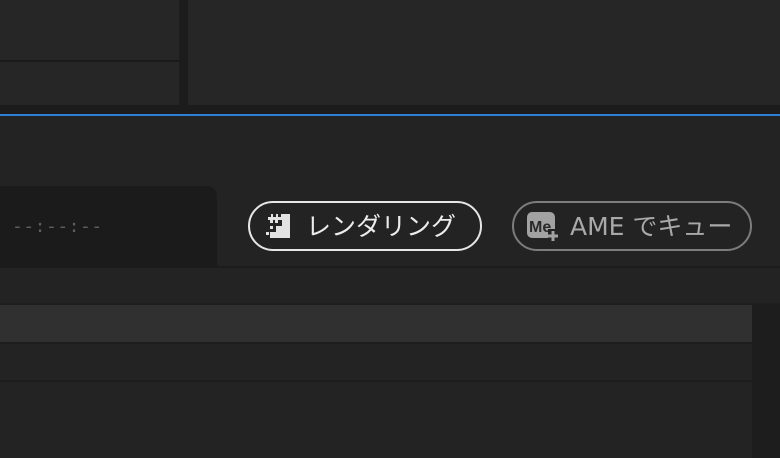  Describe the element at coordinates (89, 61) in the screenshot. I see `upper-left-divider` at that location.